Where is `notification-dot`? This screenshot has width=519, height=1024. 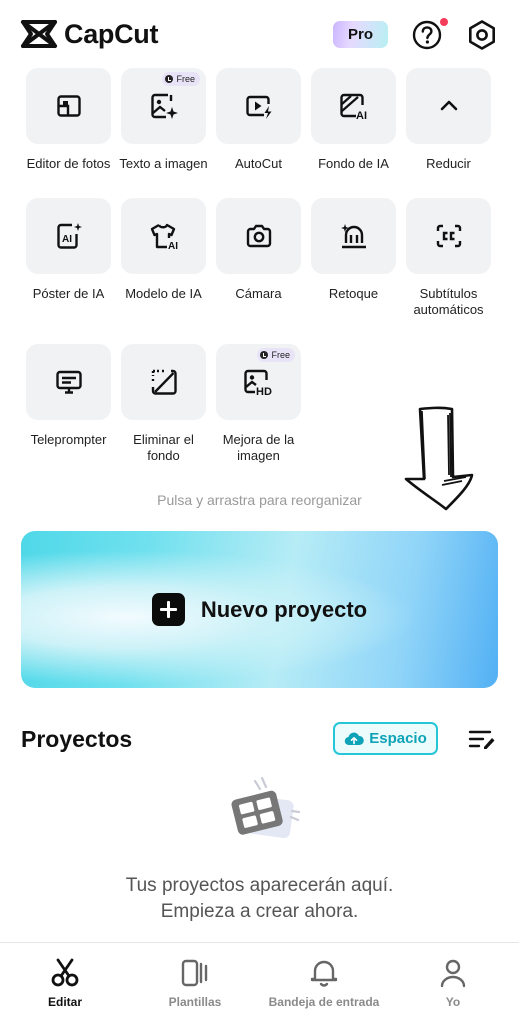
notification-dot is located at coordinates (444, 22).